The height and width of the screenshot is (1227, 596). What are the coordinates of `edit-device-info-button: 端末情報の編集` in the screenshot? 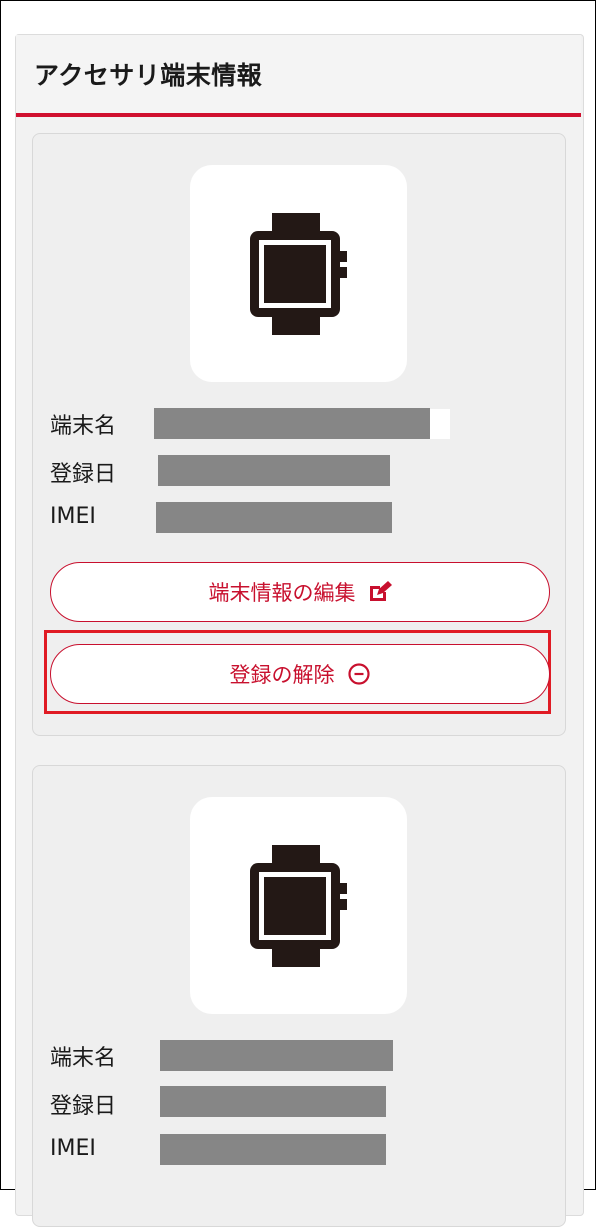 It's located at (300, 592).